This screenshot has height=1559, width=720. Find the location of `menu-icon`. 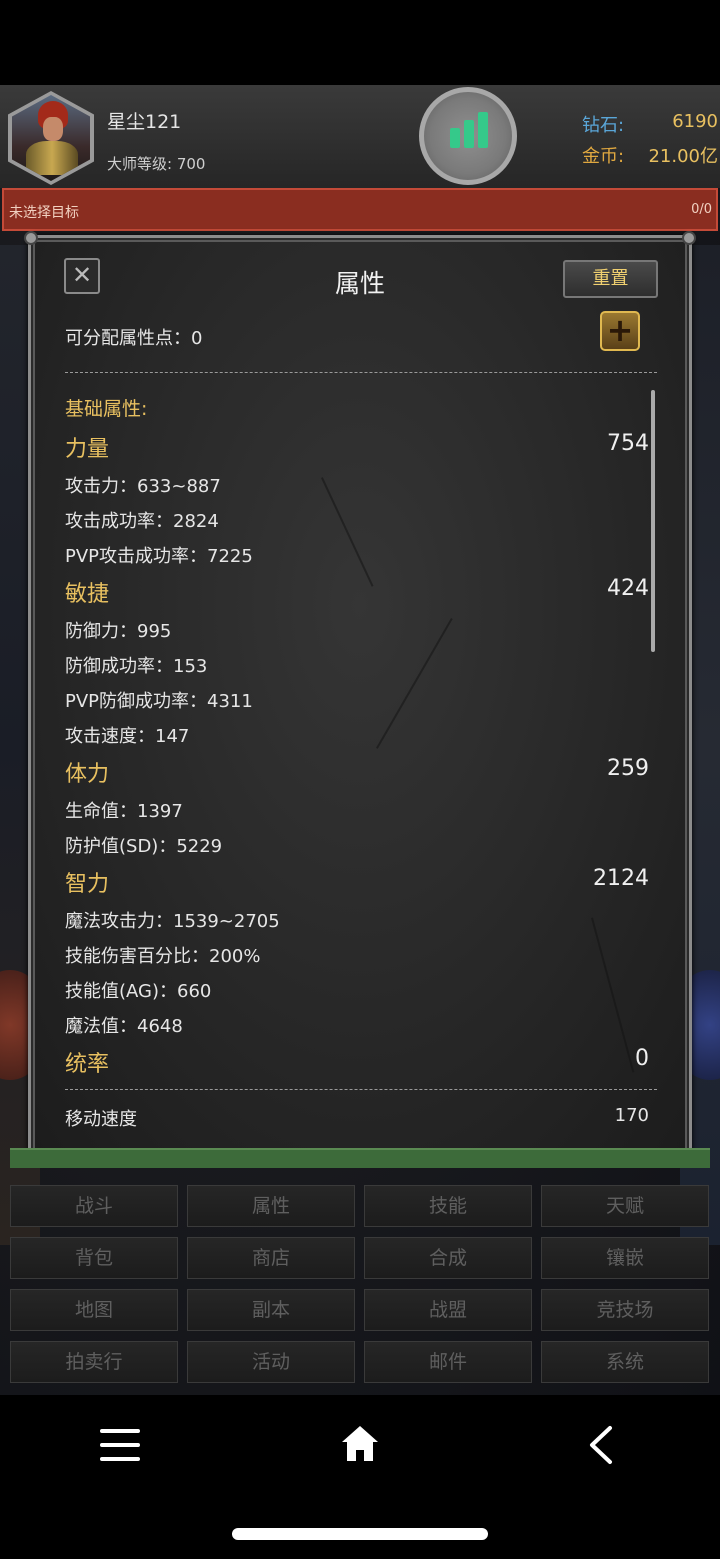

menu-icon is located at coordinates (120, 1445).